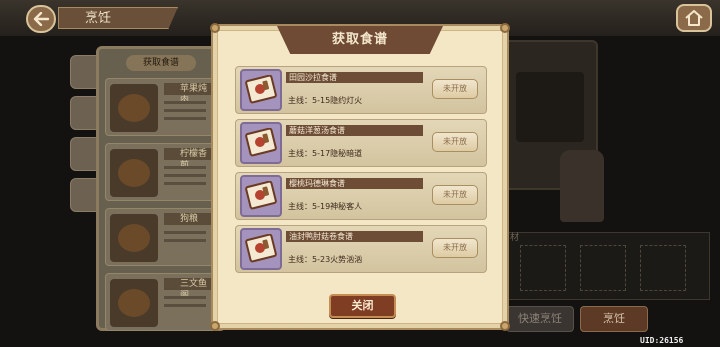 This screenshot has height=347, width=720. I want to click on dish-name: 三文鱼阁, so click(188, 289).